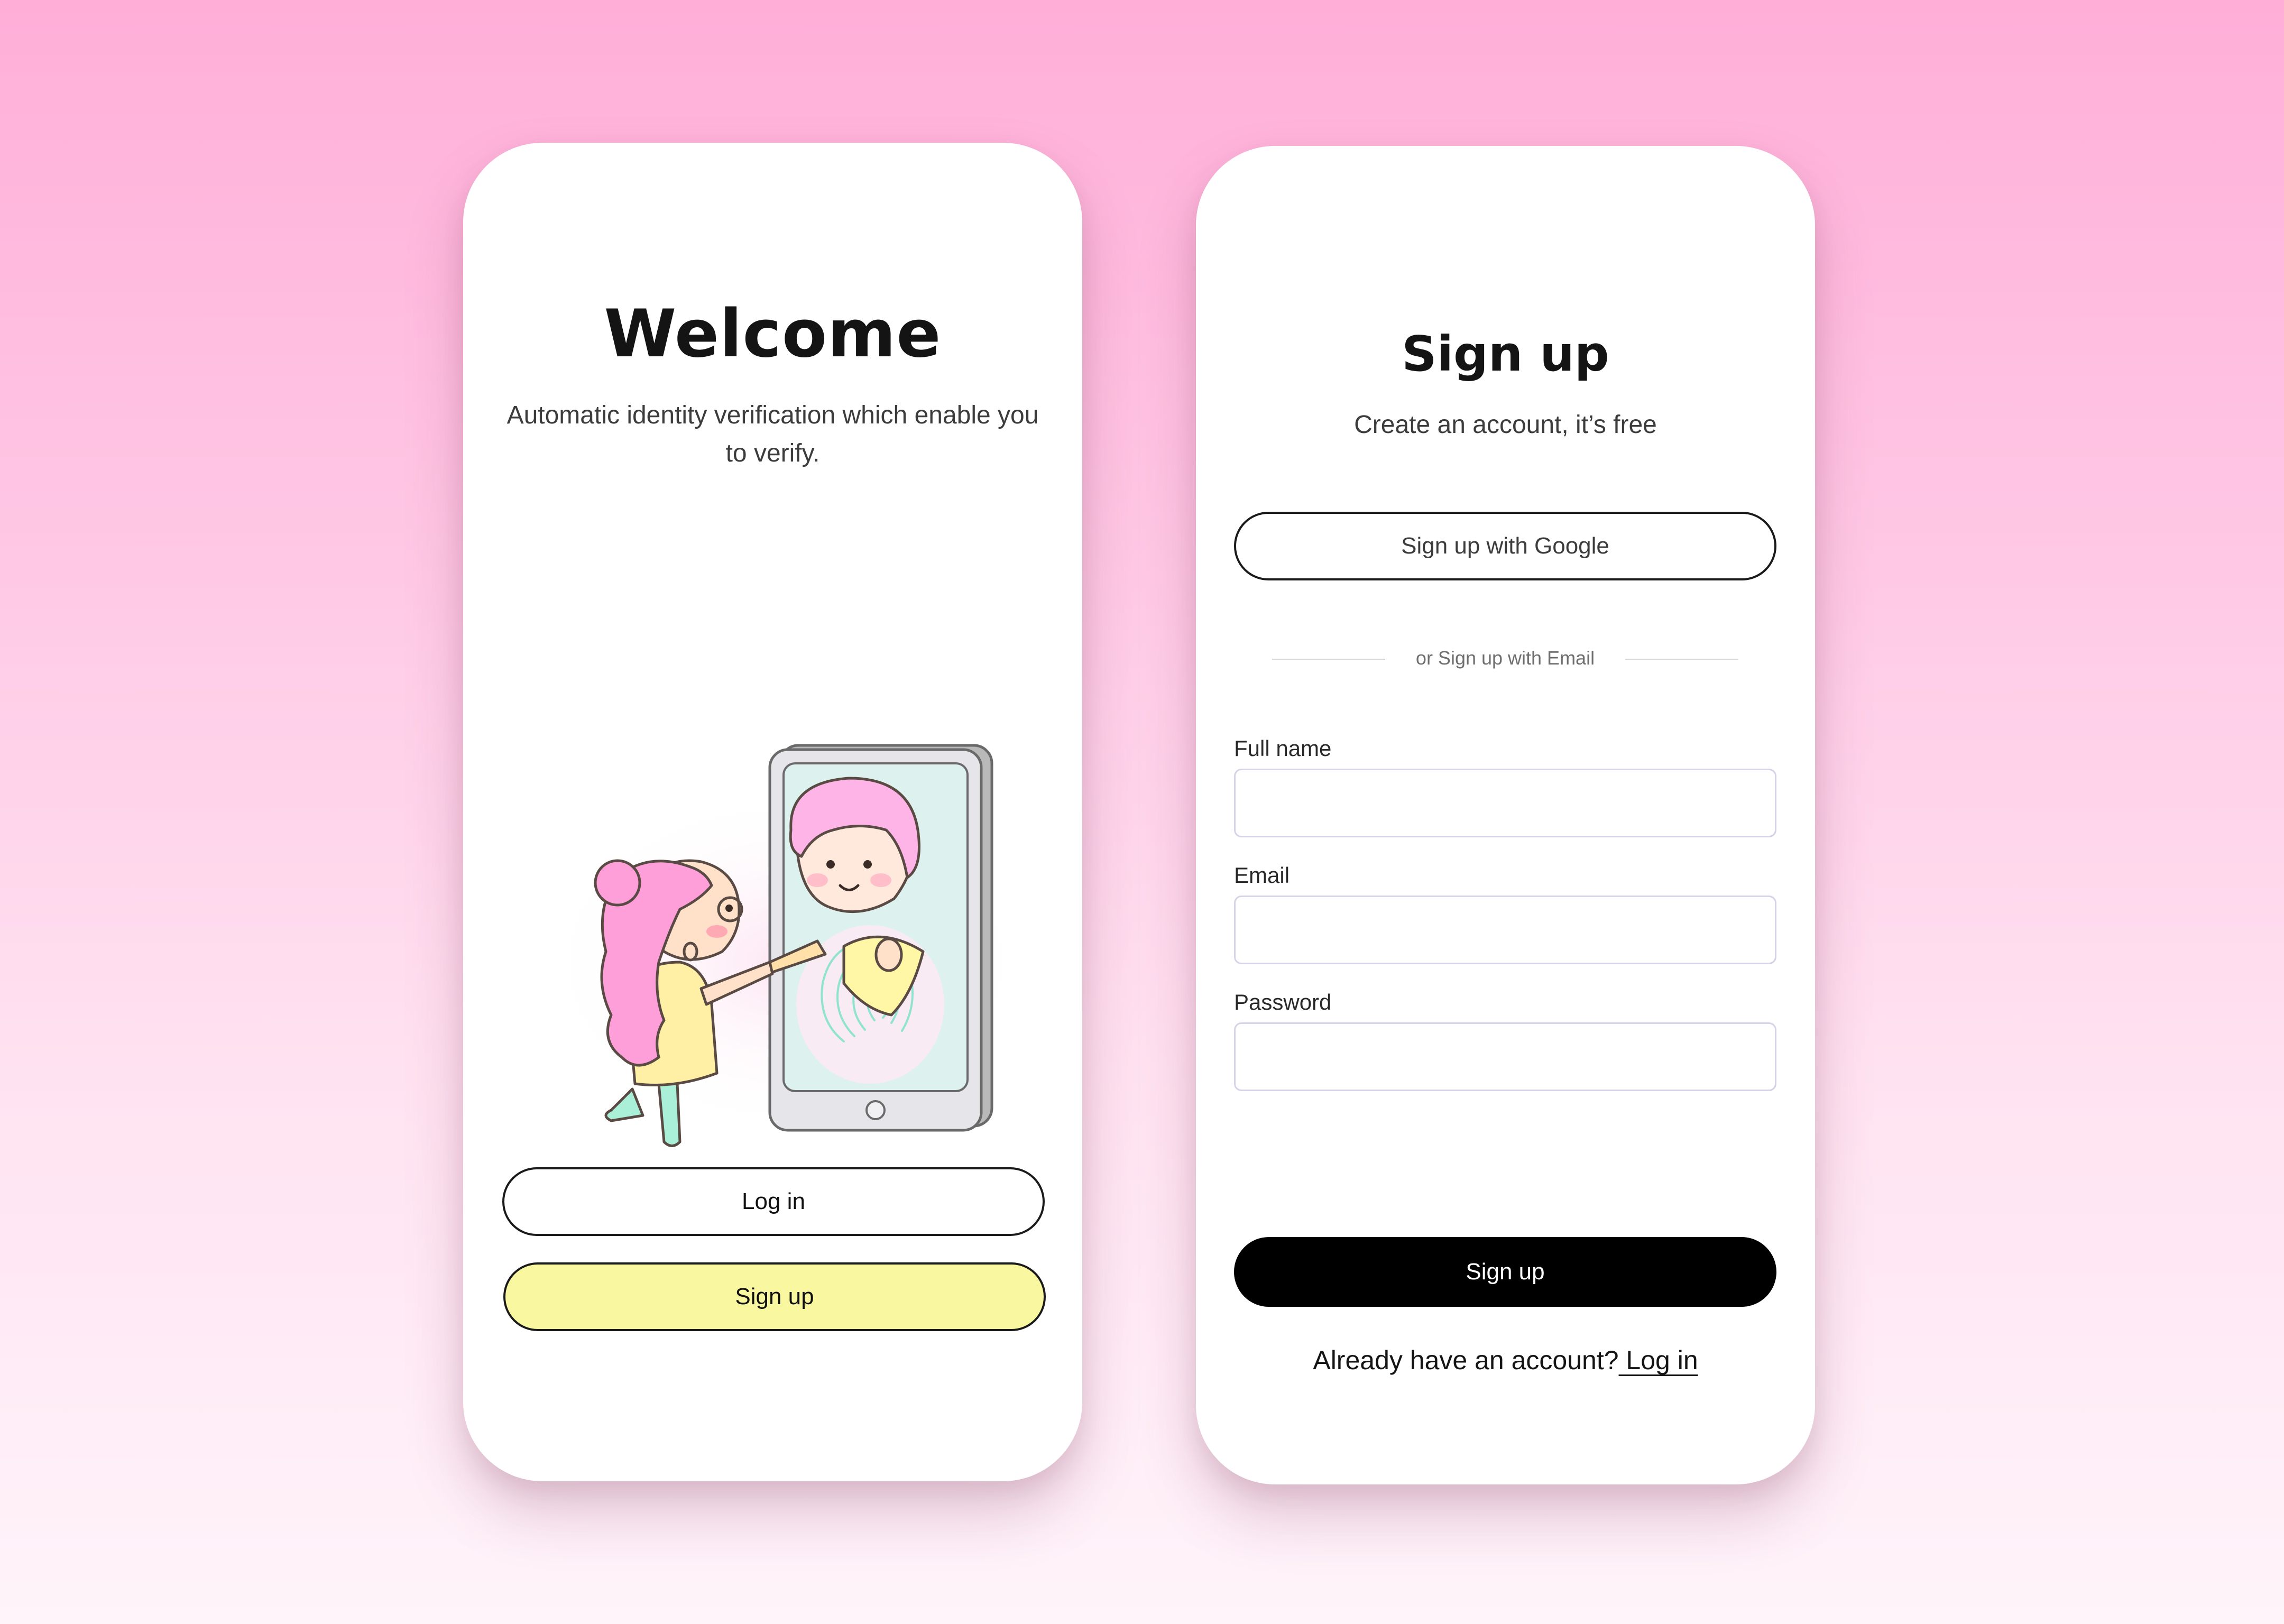 The image size is (2284, 1624). Describe the element at coordinates (1505, 425) in the screenshot. I see `signup-subtitle: Create an account, it’s free` at that location.